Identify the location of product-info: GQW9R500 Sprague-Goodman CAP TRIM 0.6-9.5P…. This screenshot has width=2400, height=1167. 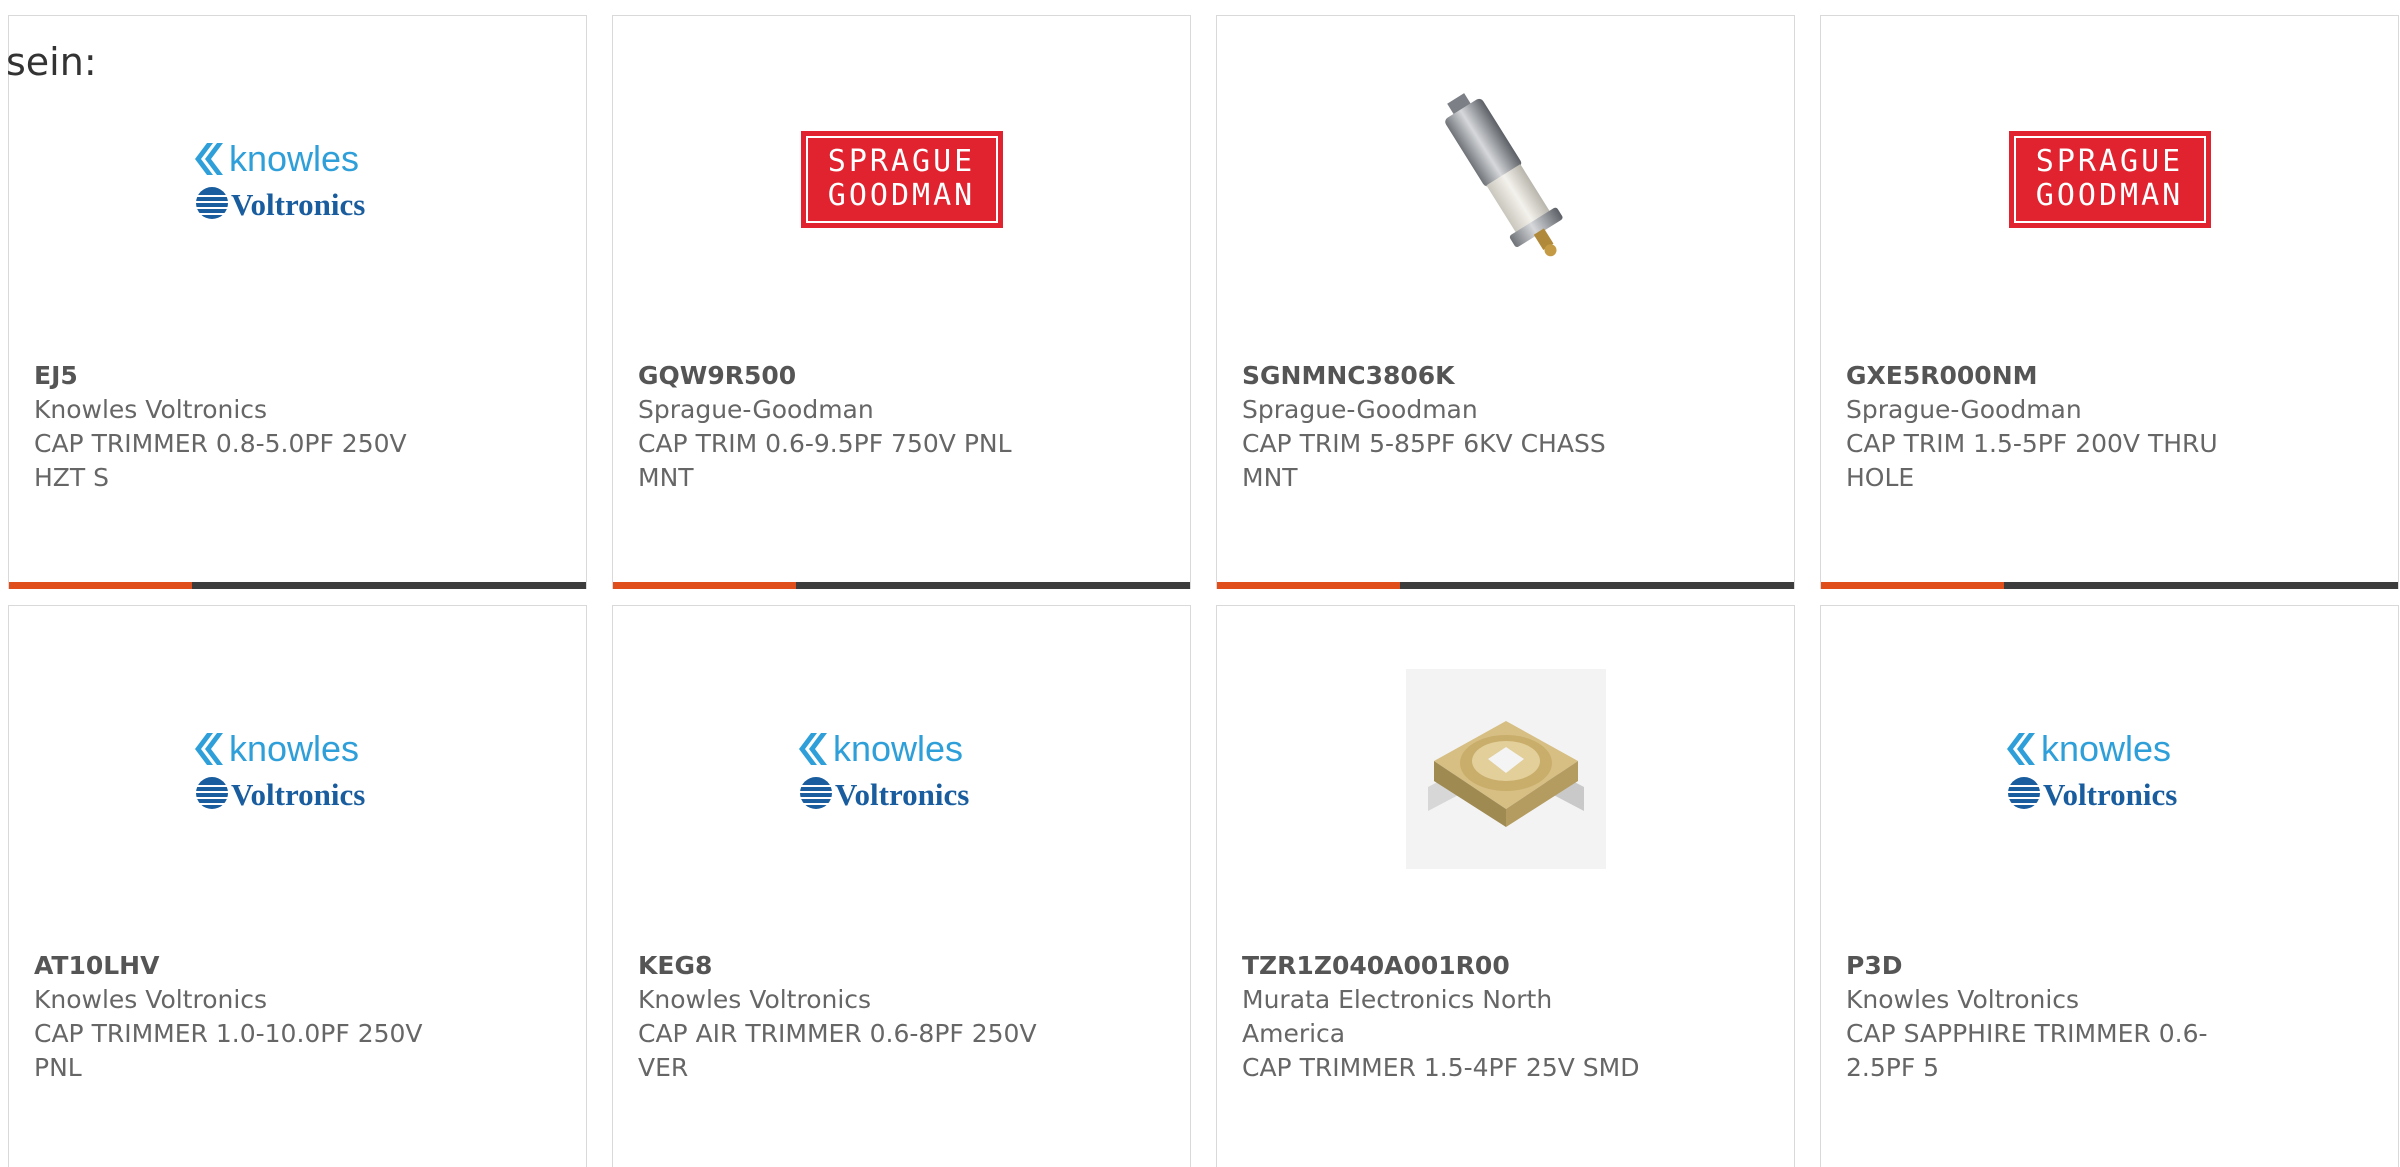
(848, 427).